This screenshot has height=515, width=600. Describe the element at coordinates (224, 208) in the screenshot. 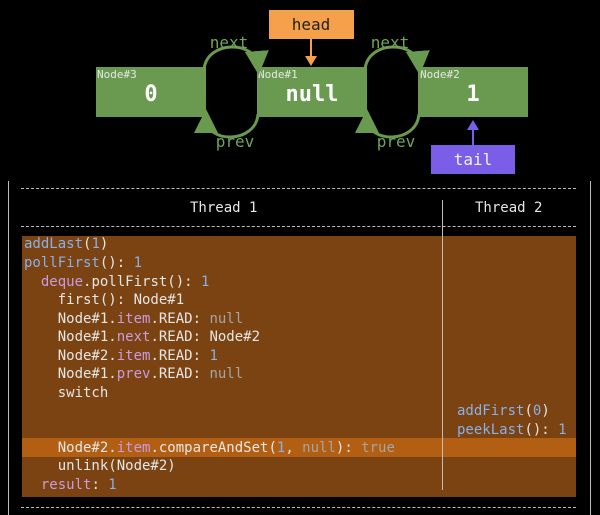

I see `thread1-header: Thread 1` at that location.